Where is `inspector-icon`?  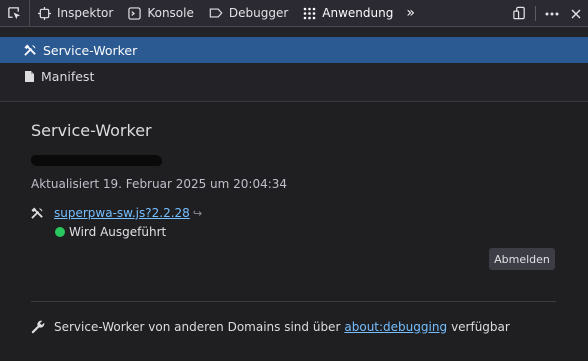 inspector-icon is located at coordinates (44, 13).